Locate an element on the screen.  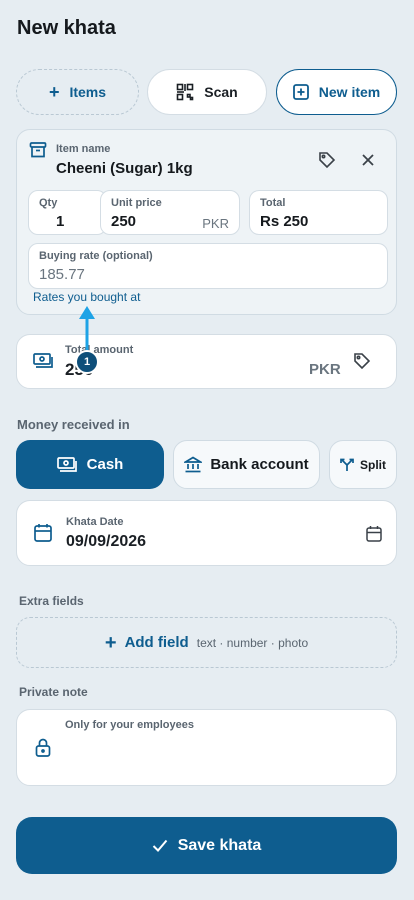
close-icon is located at coordinates (368, 160).